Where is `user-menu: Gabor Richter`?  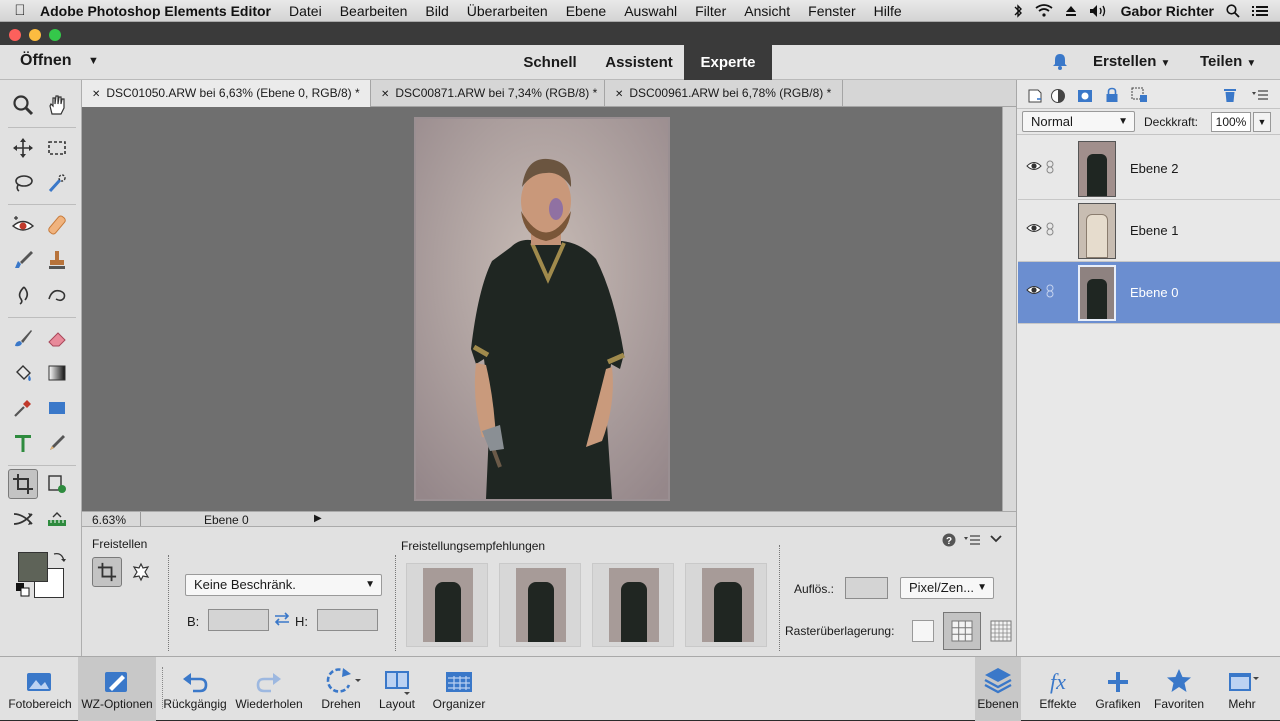 user-menu: Gabor Richter is located at coordinates (1167, 11).